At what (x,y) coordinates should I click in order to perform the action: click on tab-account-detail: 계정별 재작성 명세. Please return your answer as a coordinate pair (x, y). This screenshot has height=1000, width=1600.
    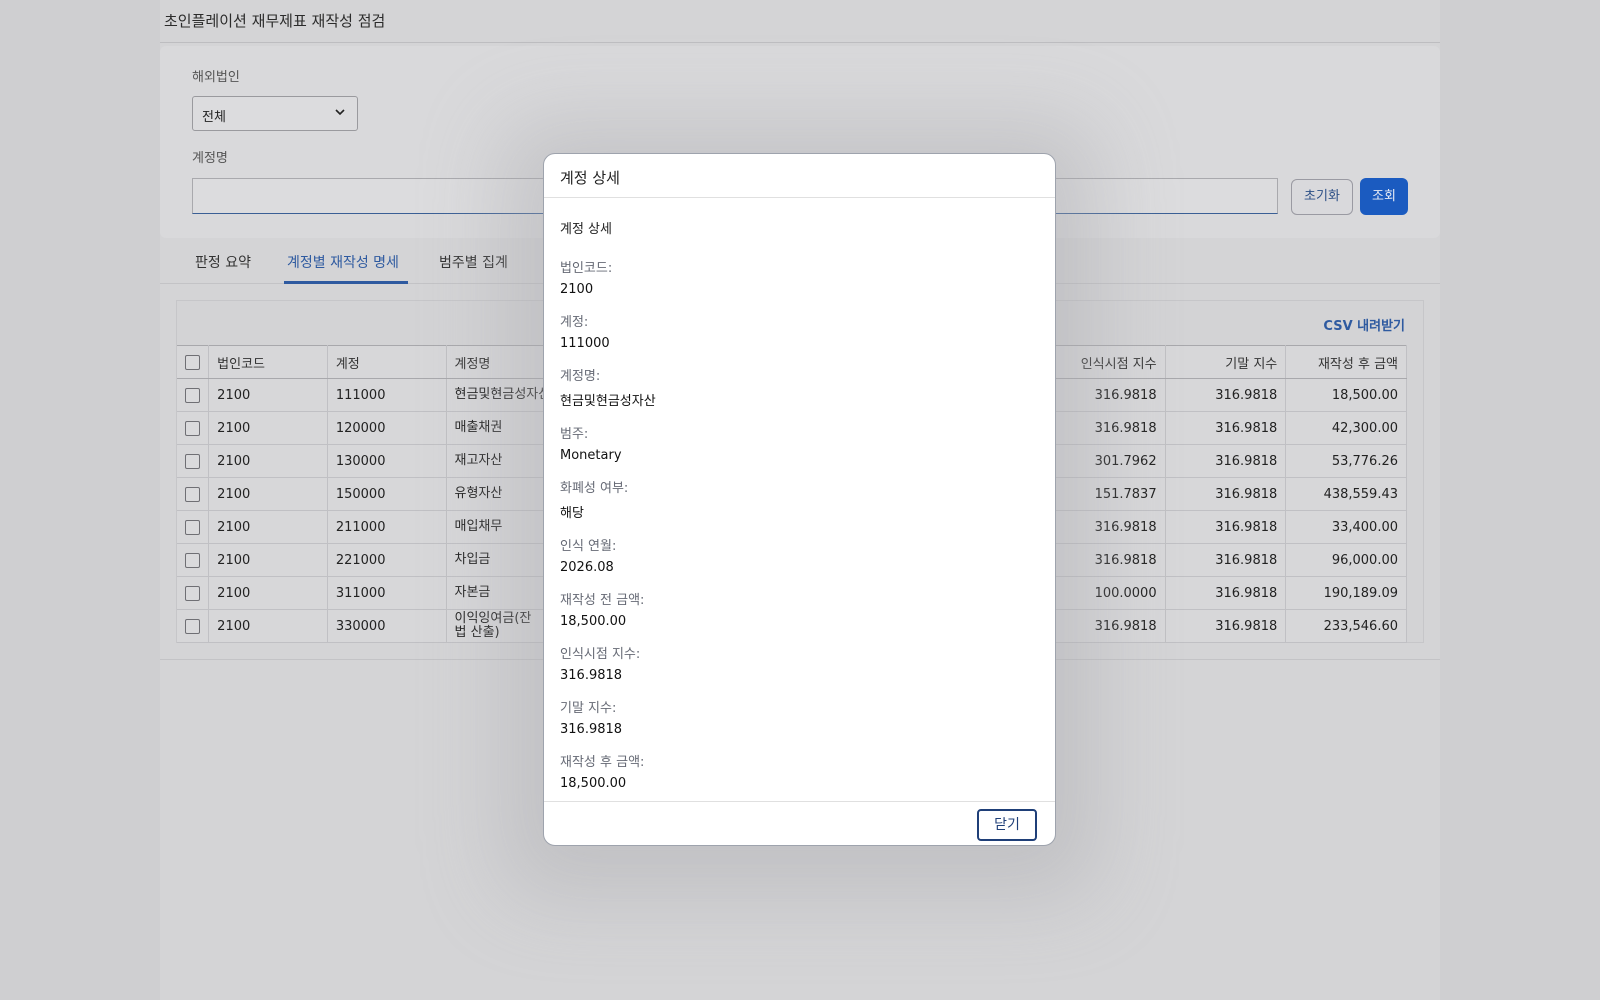
    Looking at the image, I should click on (343, 262).